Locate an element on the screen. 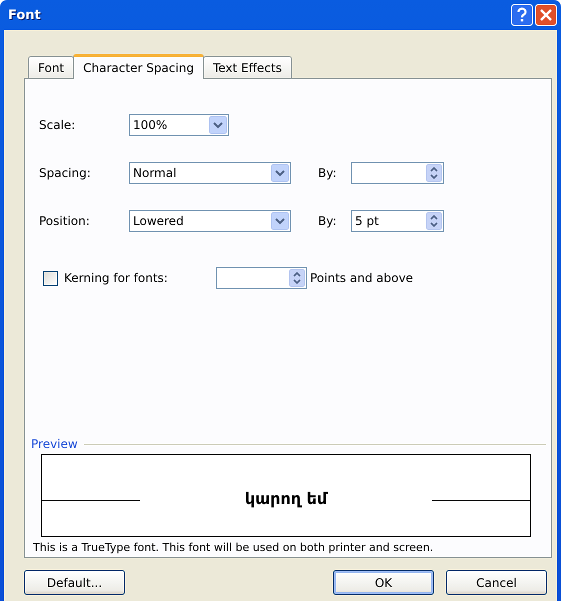  dialog-button: Cancel is located at coordinates (496, 582).